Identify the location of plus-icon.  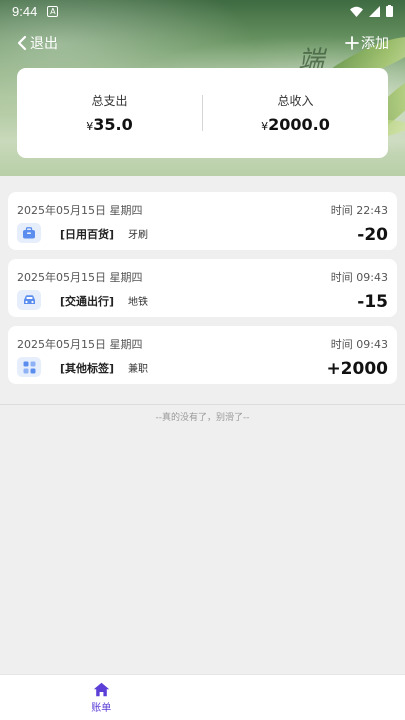
(352, 43).